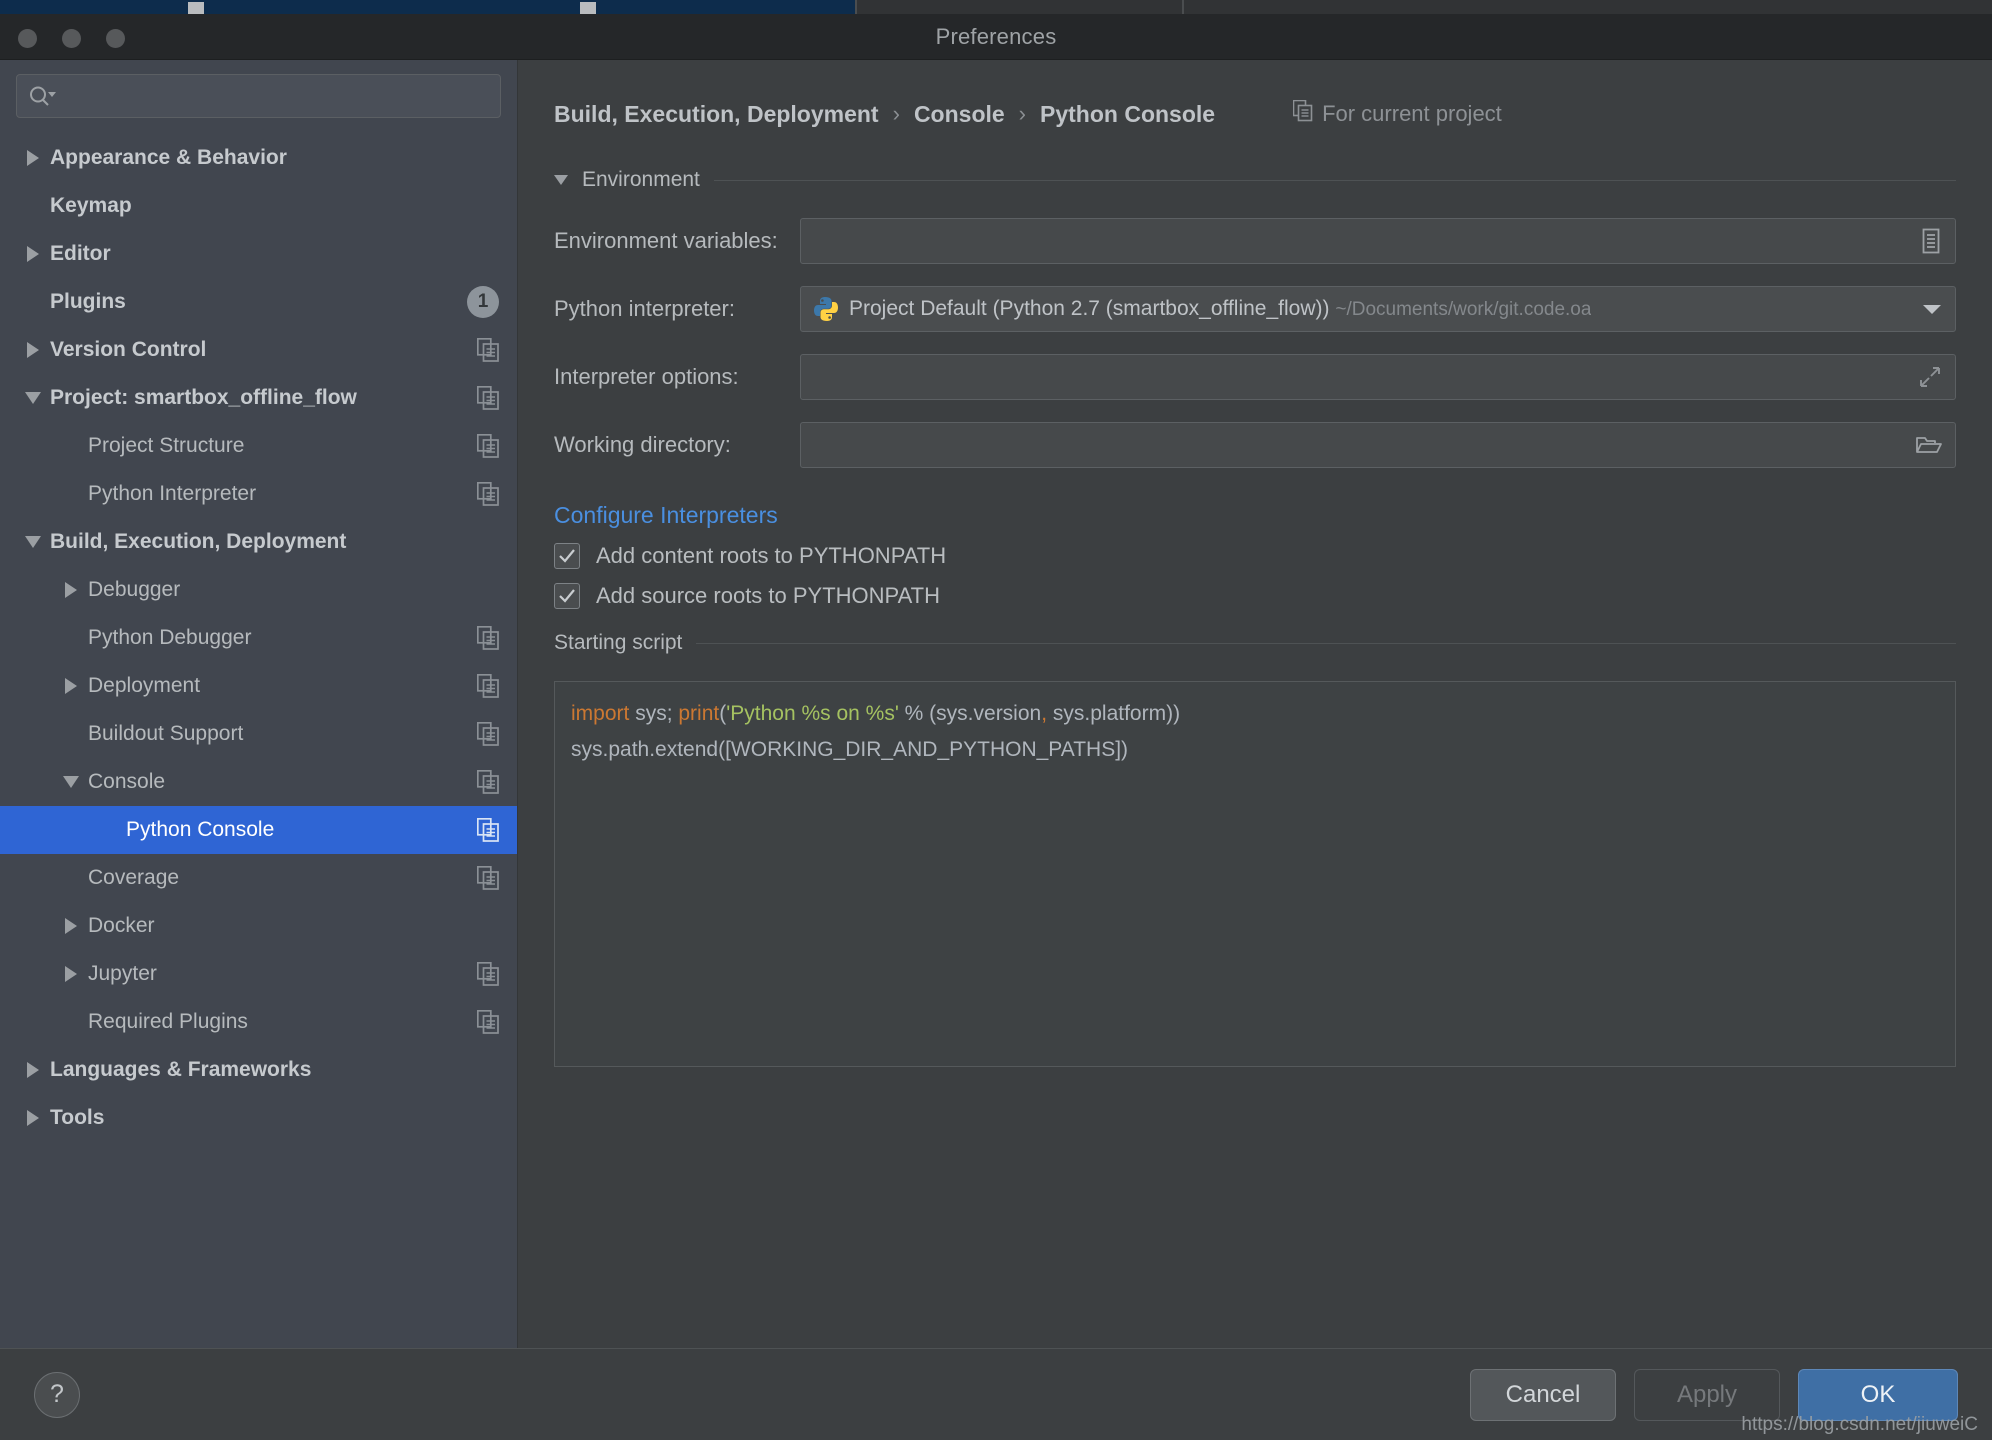 Image resolution: width=1992 pixels, height=1440 pixels. Describe the element at coordinates (1714, 1394) in the screenshot. I see `footer-button-group: Cancel Apply OK` at that location.